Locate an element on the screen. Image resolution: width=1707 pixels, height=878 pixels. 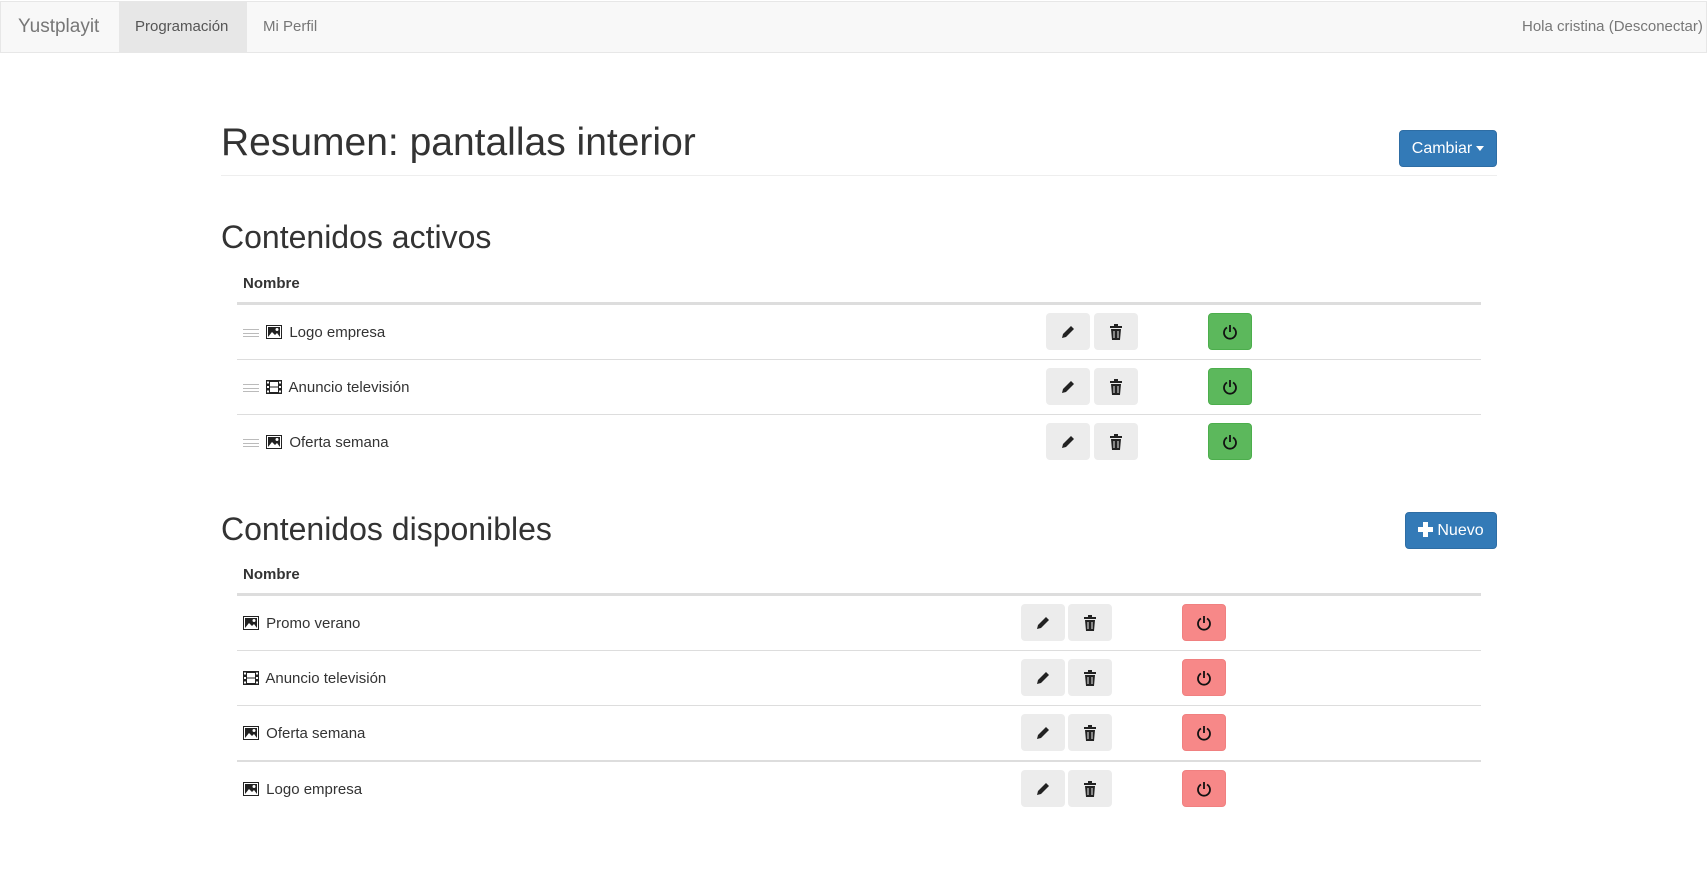
nav-mi-perfil: Mi Perfil is located at coordinates (290, 27).